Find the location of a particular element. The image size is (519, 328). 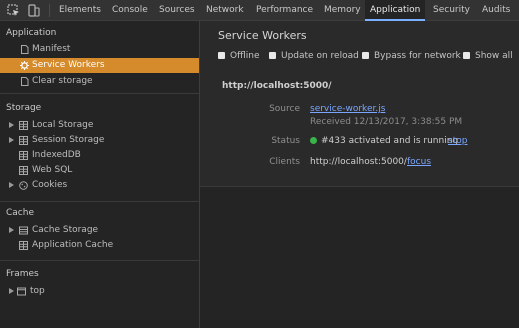

tab-performance: Performance is located at coordinates (284, 10).